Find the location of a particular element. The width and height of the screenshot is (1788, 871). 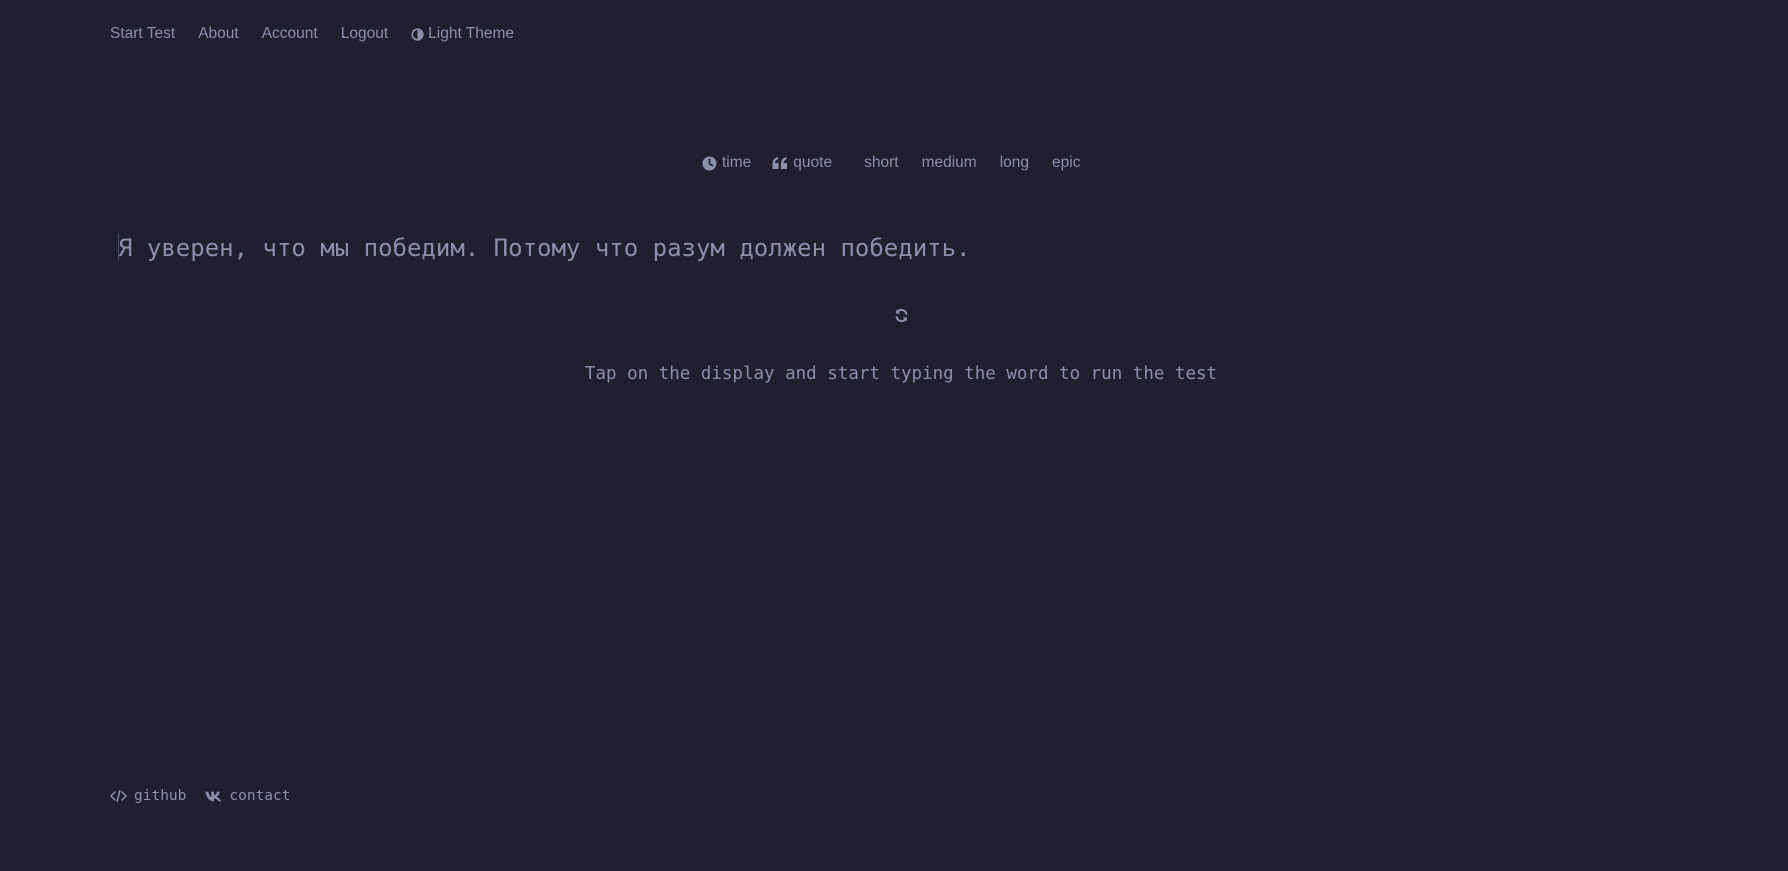

length-epic: epic is located at coordinates (1066, 163).